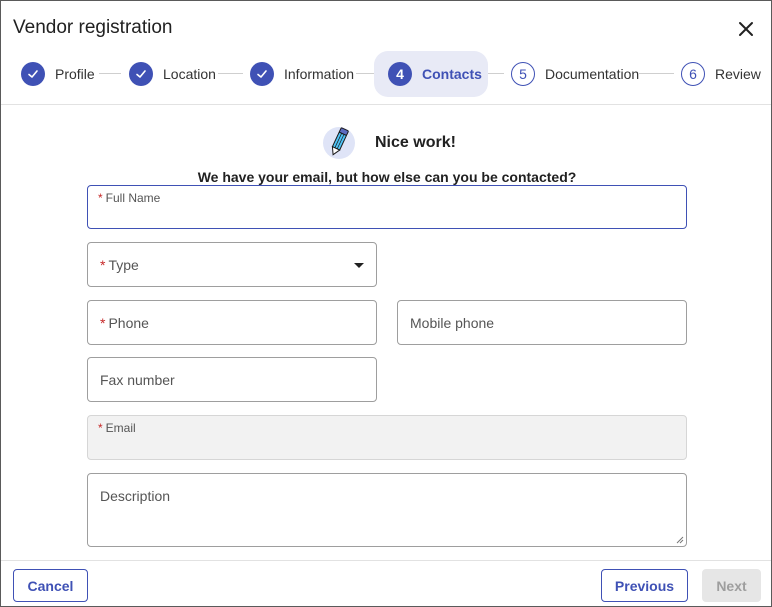  What do you see at coordinates (680, 540) in the screenshot?
I see `resize-handle-icon` at bounding box center [680, 540].